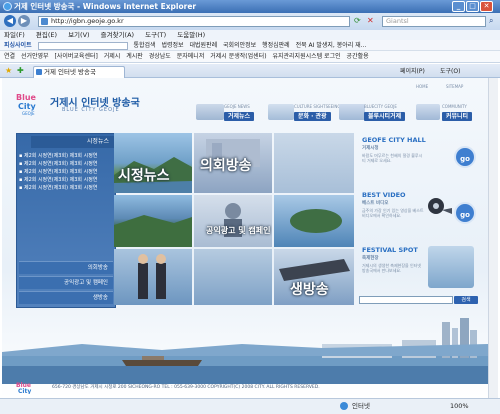 This screenshot has width=500, height=414. I want to click on search-input: Giantsl, so click(434, 21).